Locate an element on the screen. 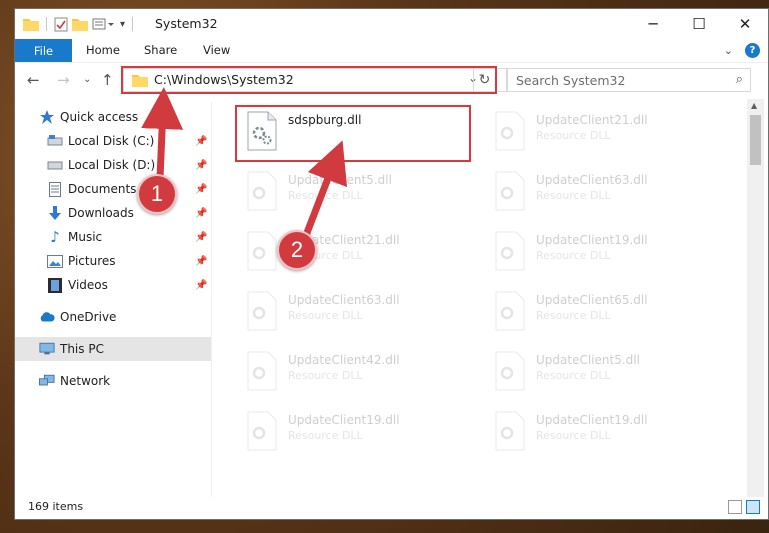 The image size is (769, 533). network-icon is located at coordinates (47, 381).